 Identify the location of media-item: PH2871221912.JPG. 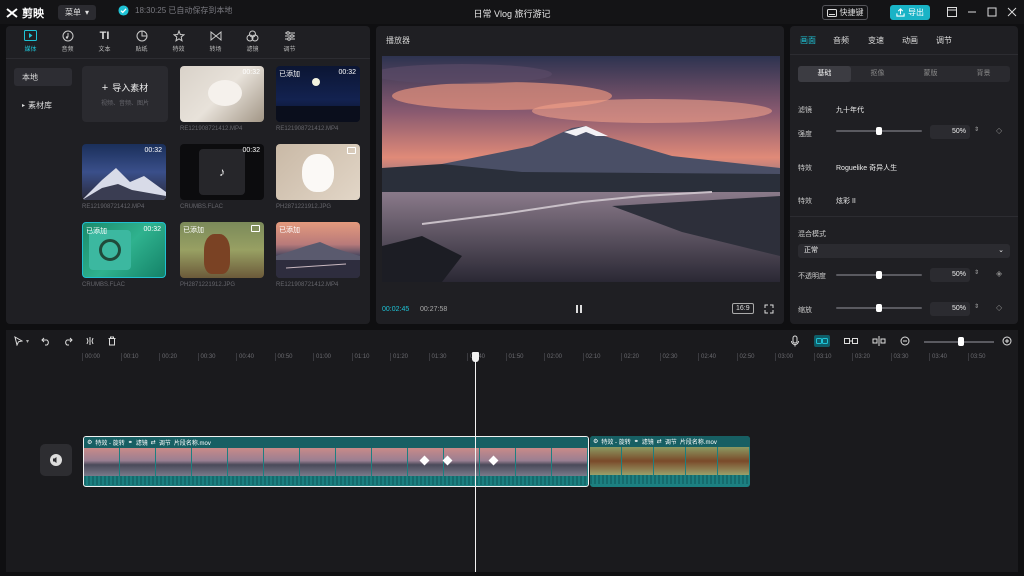
(318, 177).